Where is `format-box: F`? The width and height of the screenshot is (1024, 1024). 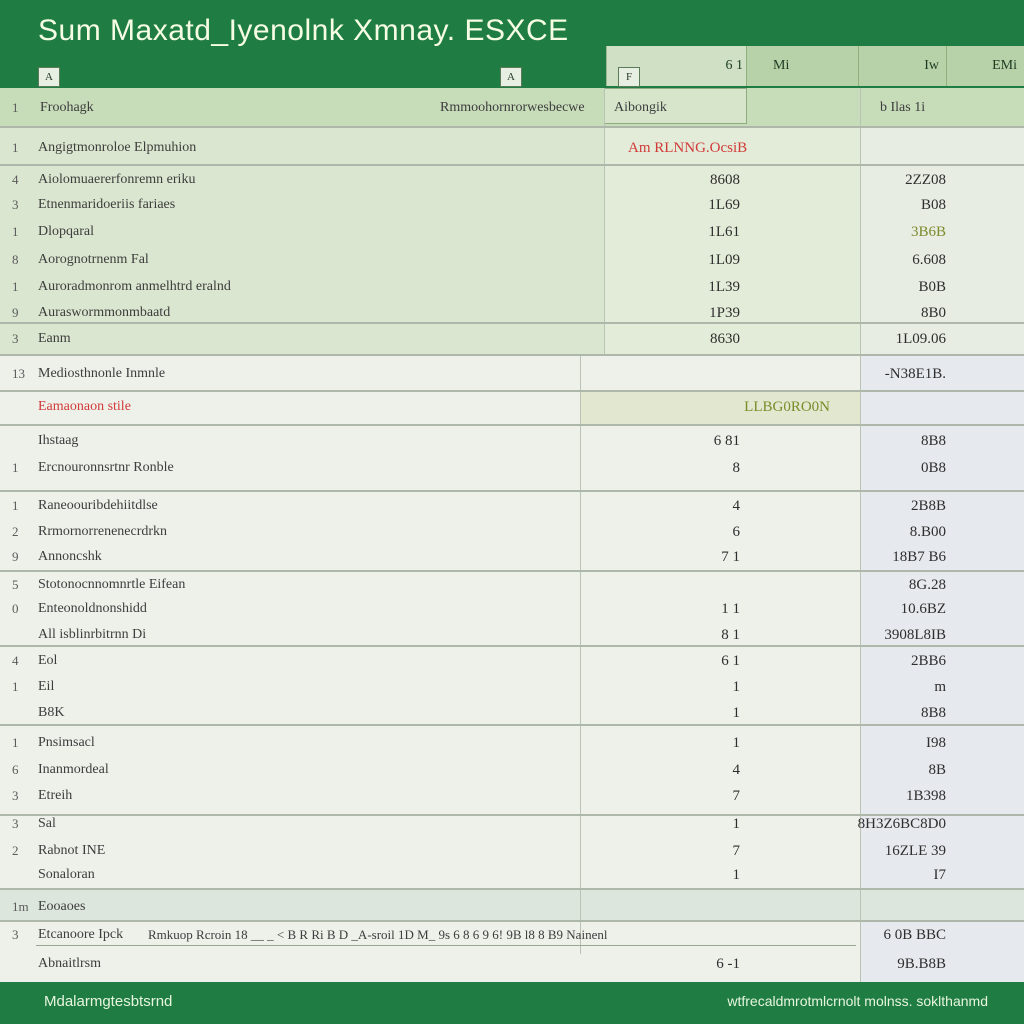
format-box: F is located at coordinates (629, 77).